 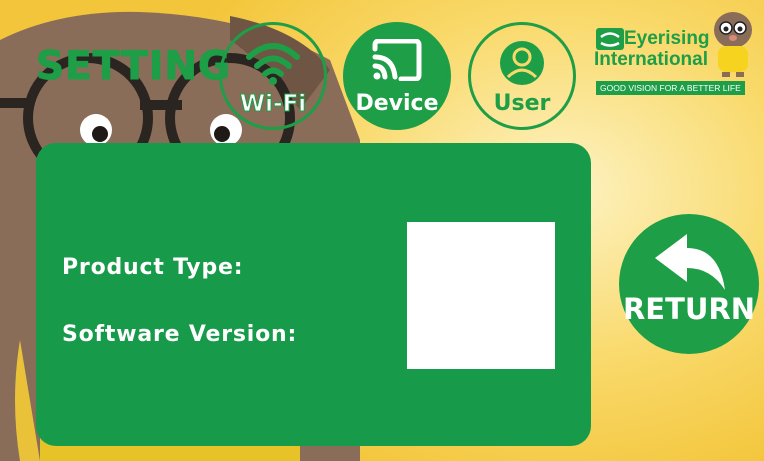 I want to click on software-version-label: Software Version:, so click(x=180, y=334).